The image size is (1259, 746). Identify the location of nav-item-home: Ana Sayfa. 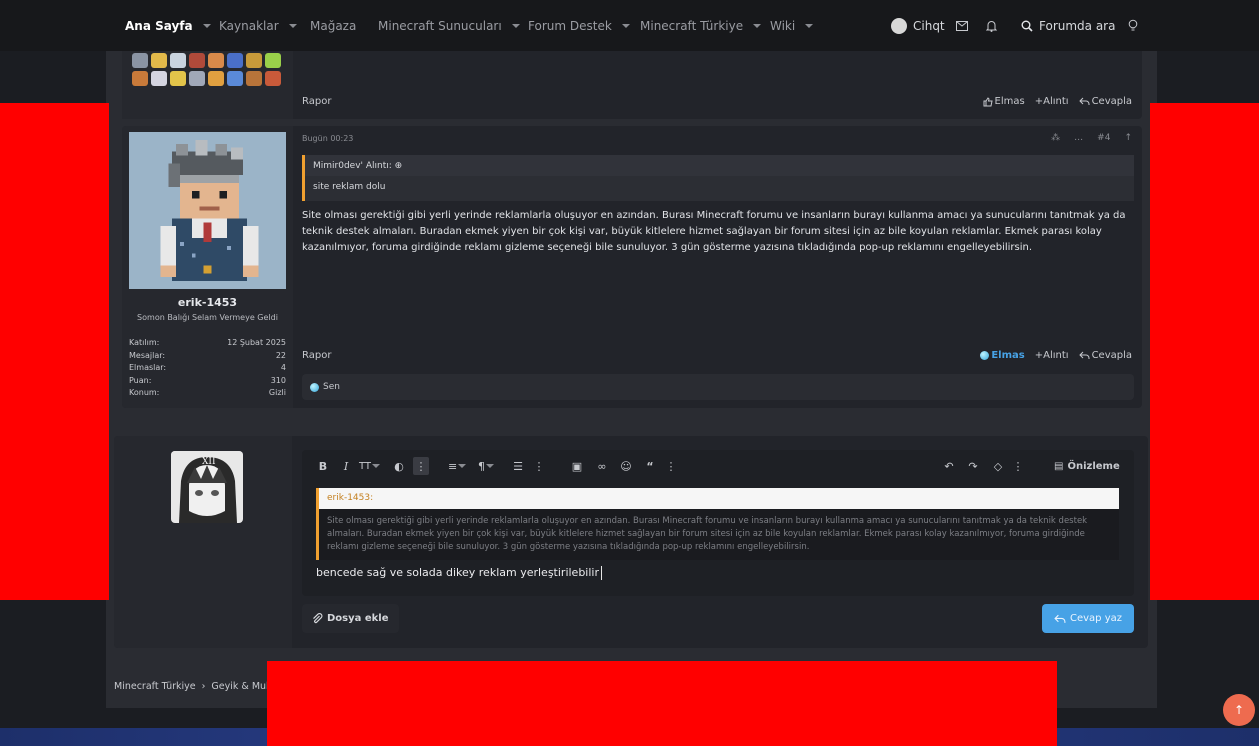
(168, 25).